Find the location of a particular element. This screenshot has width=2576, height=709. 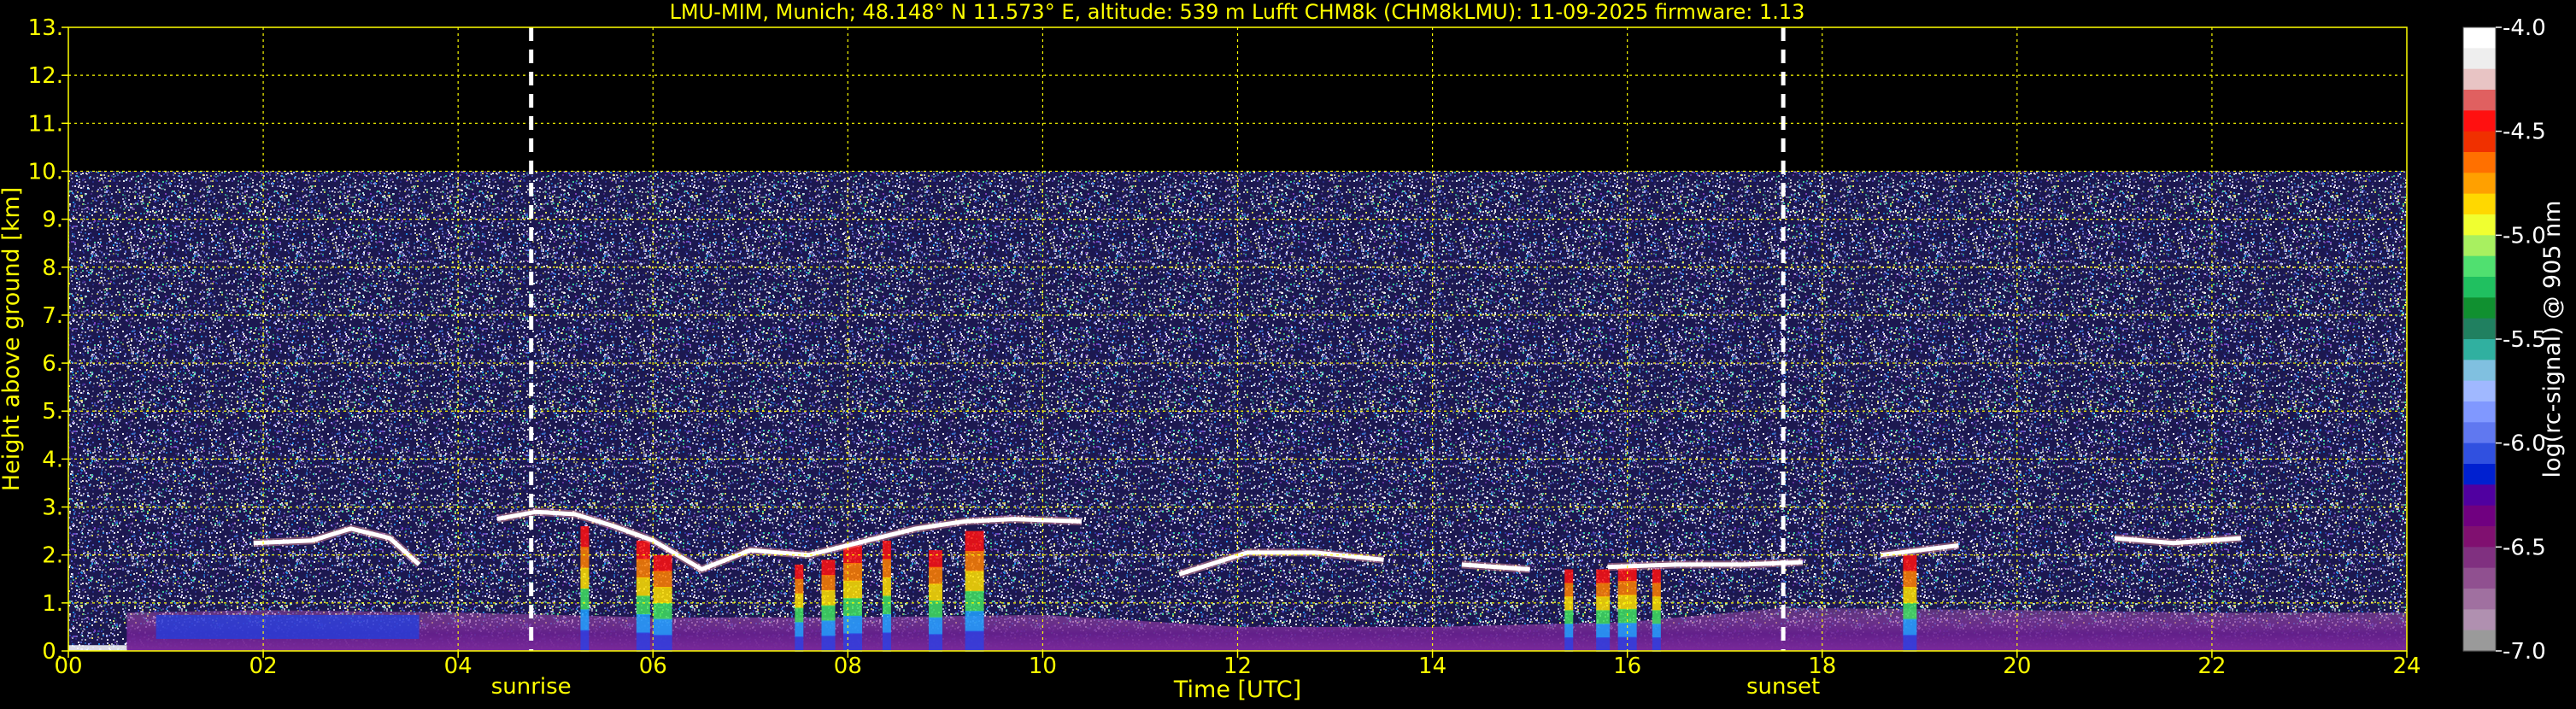

x-tick-label: 12 is located at coordinates (1237, 666).